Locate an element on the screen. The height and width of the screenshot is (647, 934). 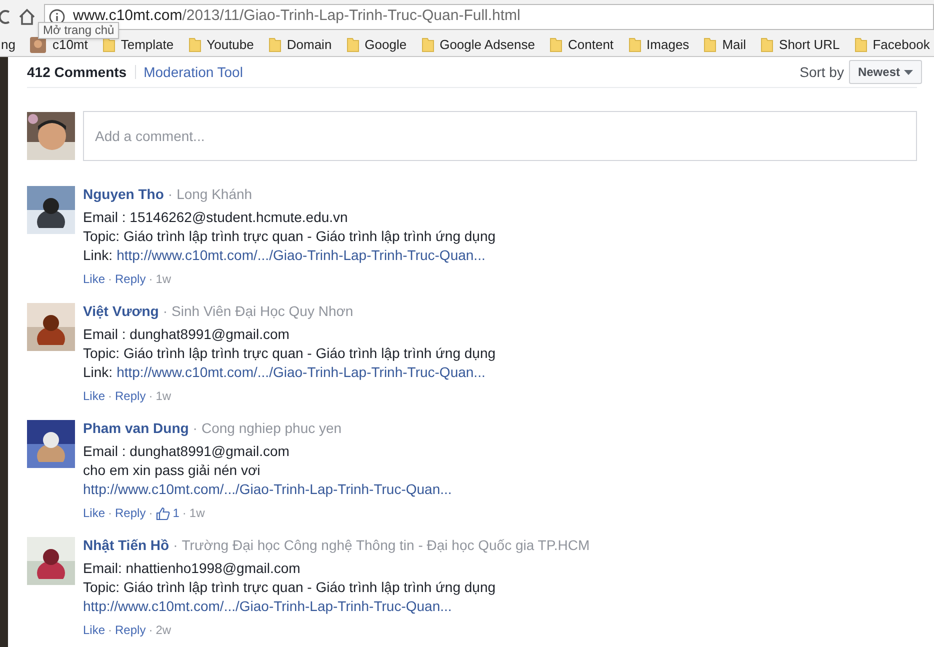
comment-time: 2w is located at coordinates (164, 630).